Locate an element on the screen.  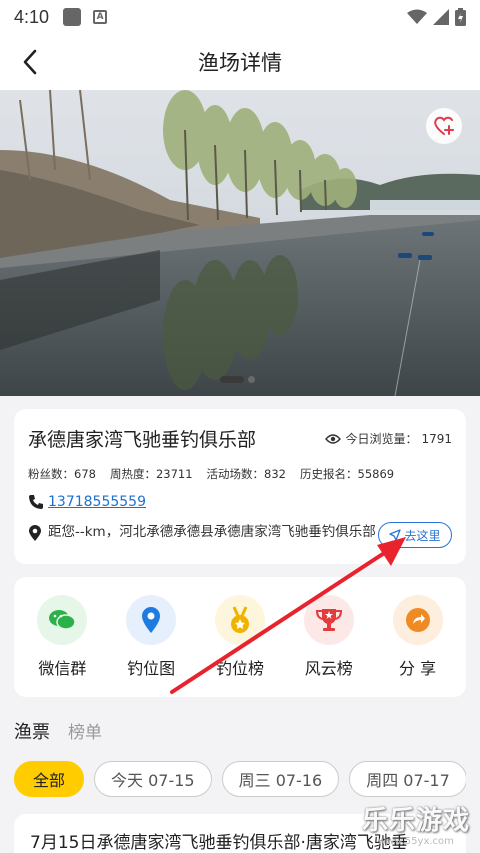
carousel-dot-active is located at coordinates (232, 379).